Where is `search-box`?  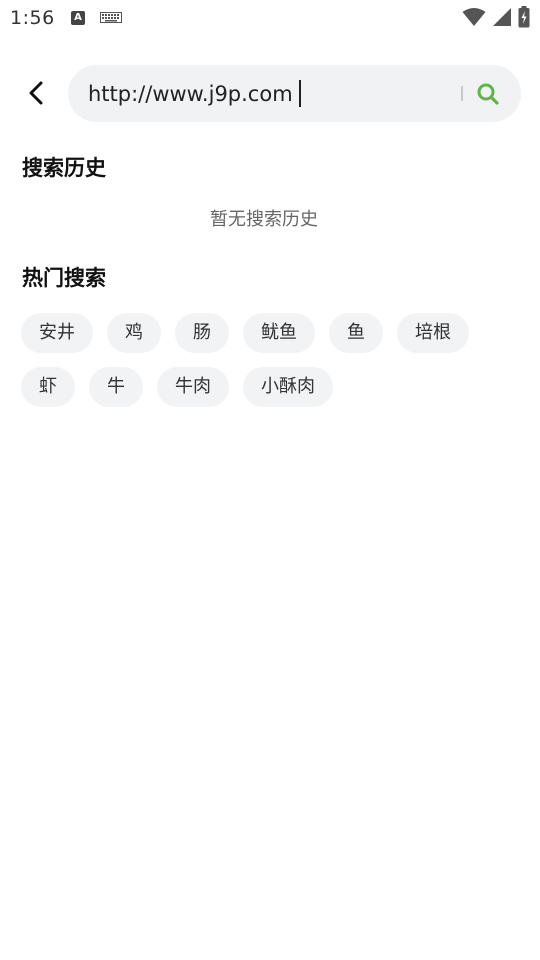
search-box is located at coordinates (294, 93).